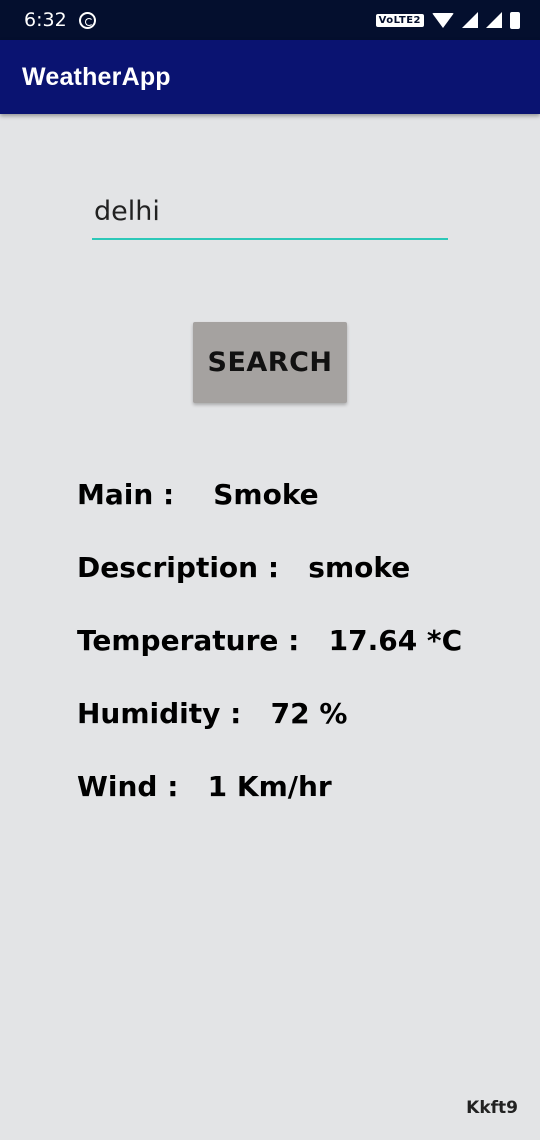 Image resolution: width=540 pixels, height=1140 pixels. Describe the element at coordinates (266, 494) in the screenshot. I see `main-value: Smoke` at that location.